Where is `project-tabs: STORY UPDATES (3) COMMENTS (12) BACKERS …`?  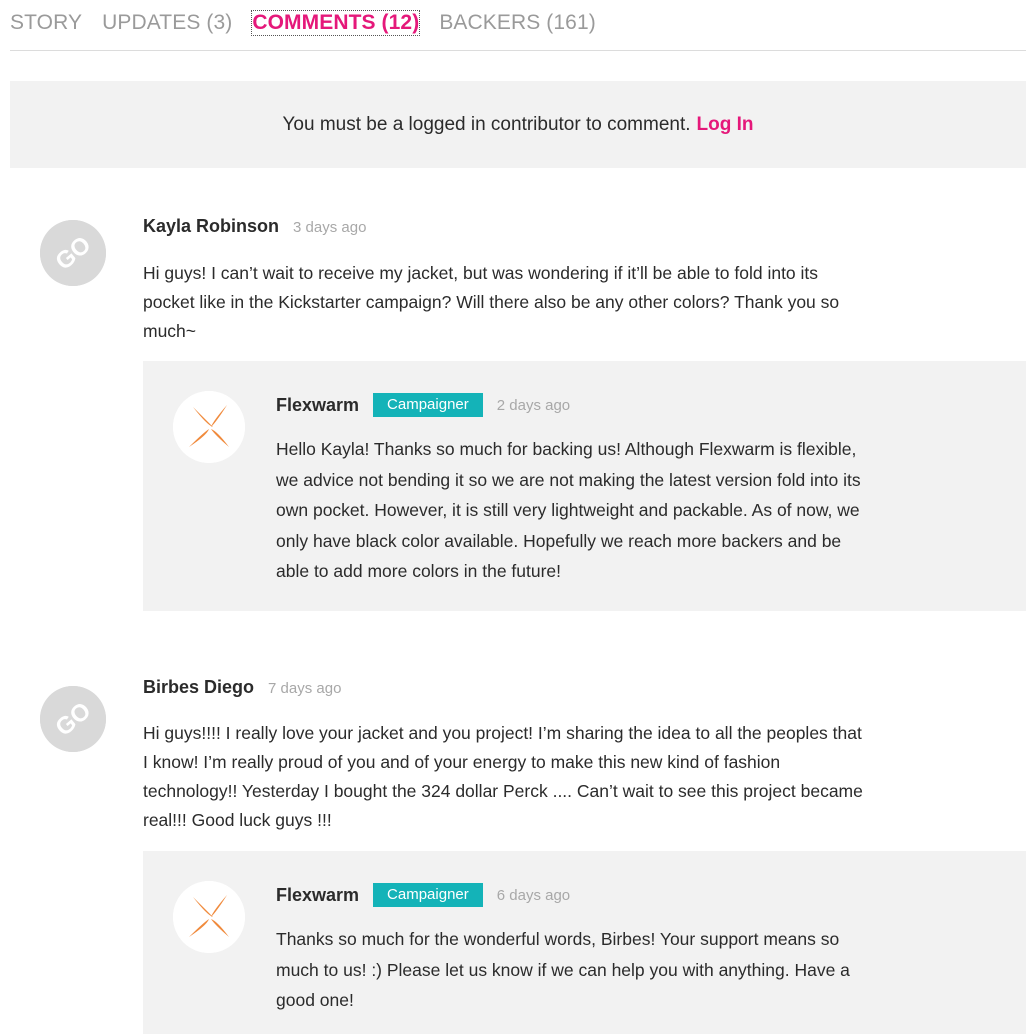 project-tabs: STORY UPDATES (3) COMMENTS (12) BACKERS … is located at coordinates (313, 23).